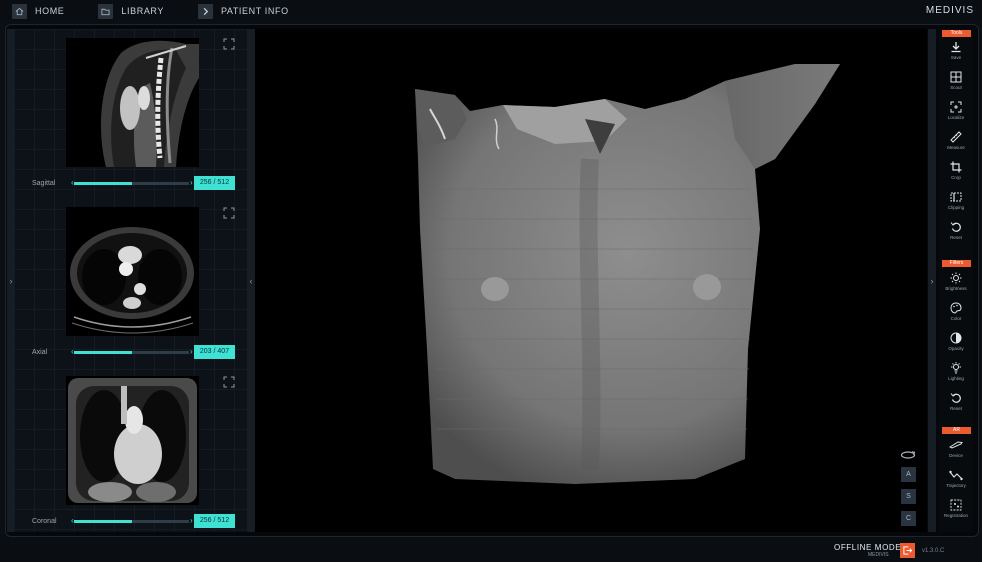 Image resolution: width=982 pixels, height=562 pixels. What do you see at coordinates (908, 474) in the screenshot?
I see `orientation-button-a: A` at bounding box center [908, 474].